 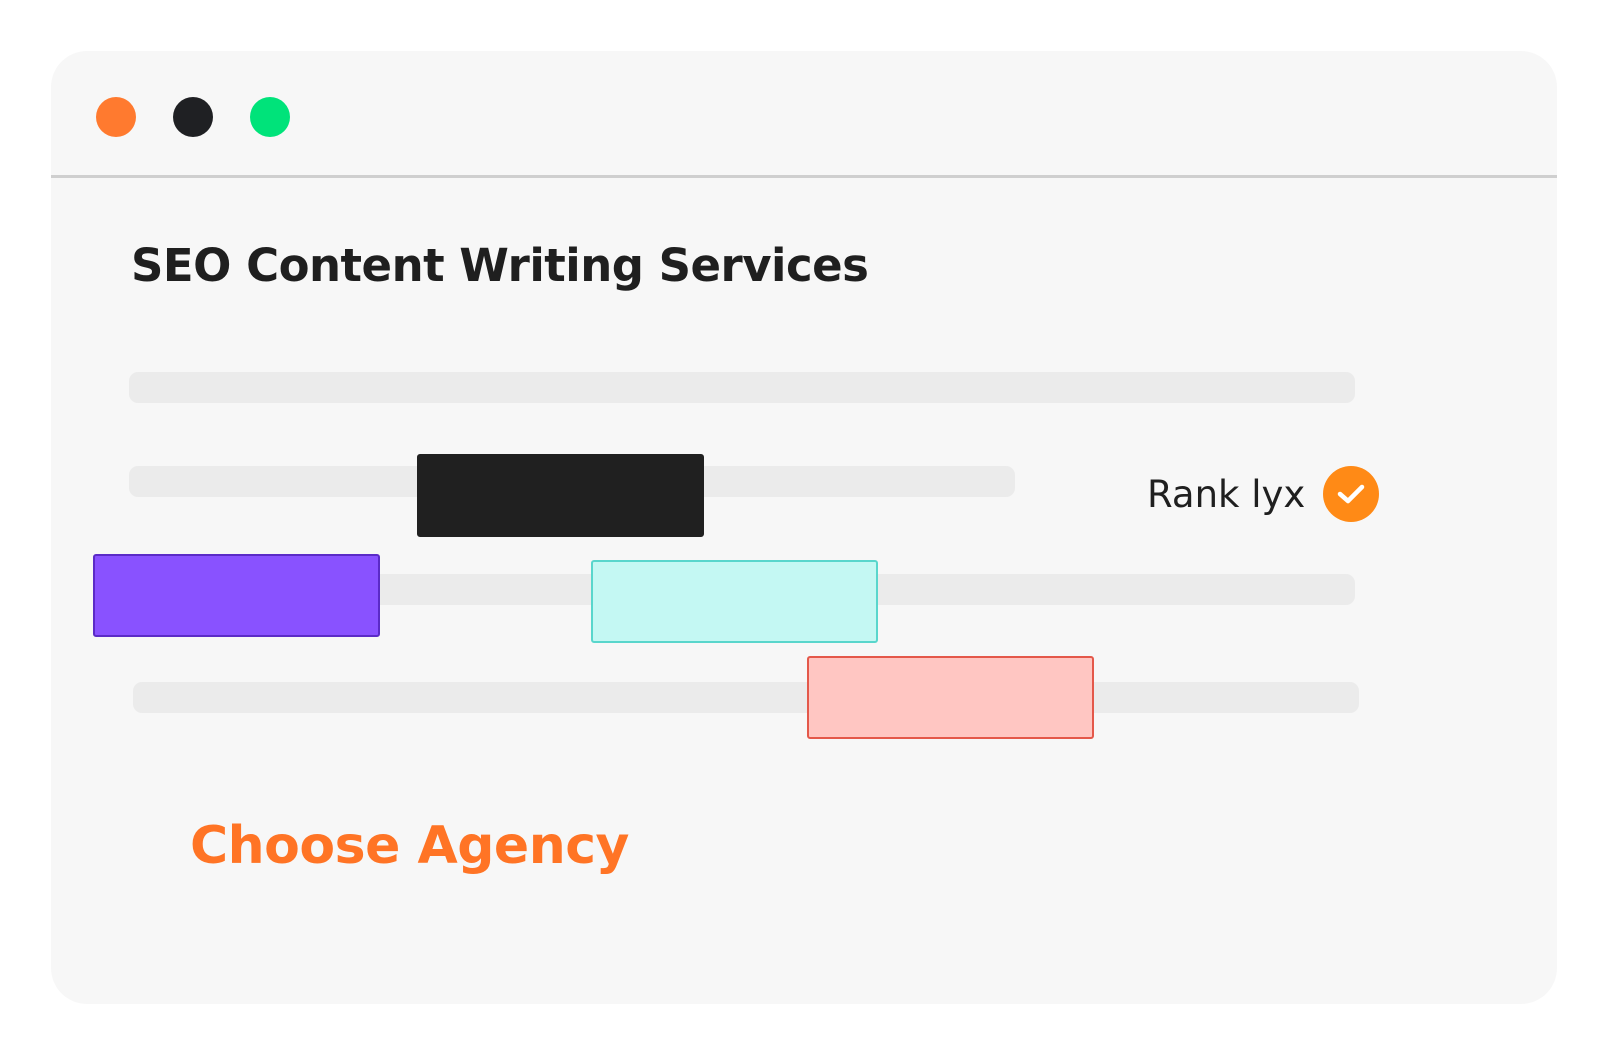 I want to click on highlight-block-cyan, so click(x=734, y=601).